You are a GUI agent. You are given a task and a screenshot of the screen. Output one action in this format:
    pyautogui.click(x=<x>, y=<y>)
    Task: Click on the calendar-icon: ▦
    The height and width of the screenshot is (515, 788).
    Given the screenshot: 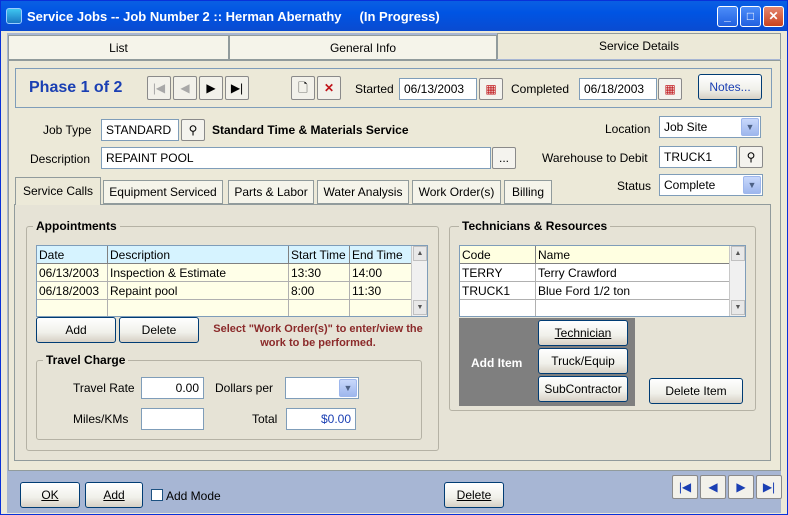 What is the action you would take?
    pyautogui.click(x=491, y=89)
    